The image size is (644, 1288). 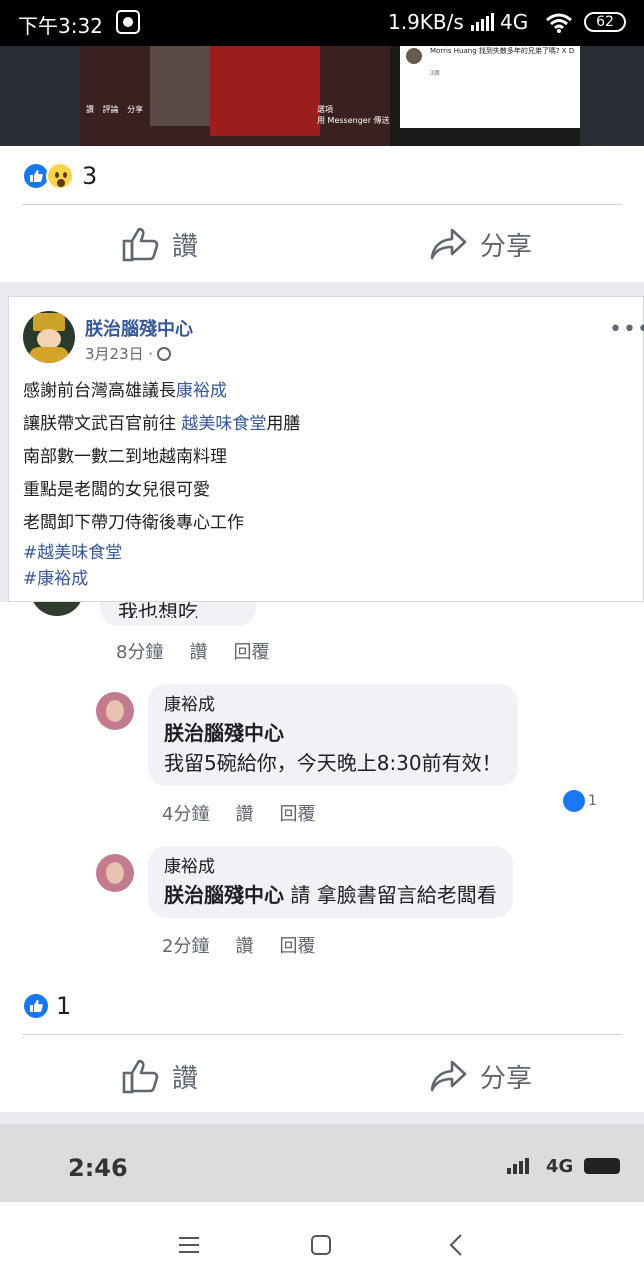 What do you see at coordinates (322, 214) in the screenshot?
I see `post-footer-1: 3 讚 分享` at bounding box center [322, 214].